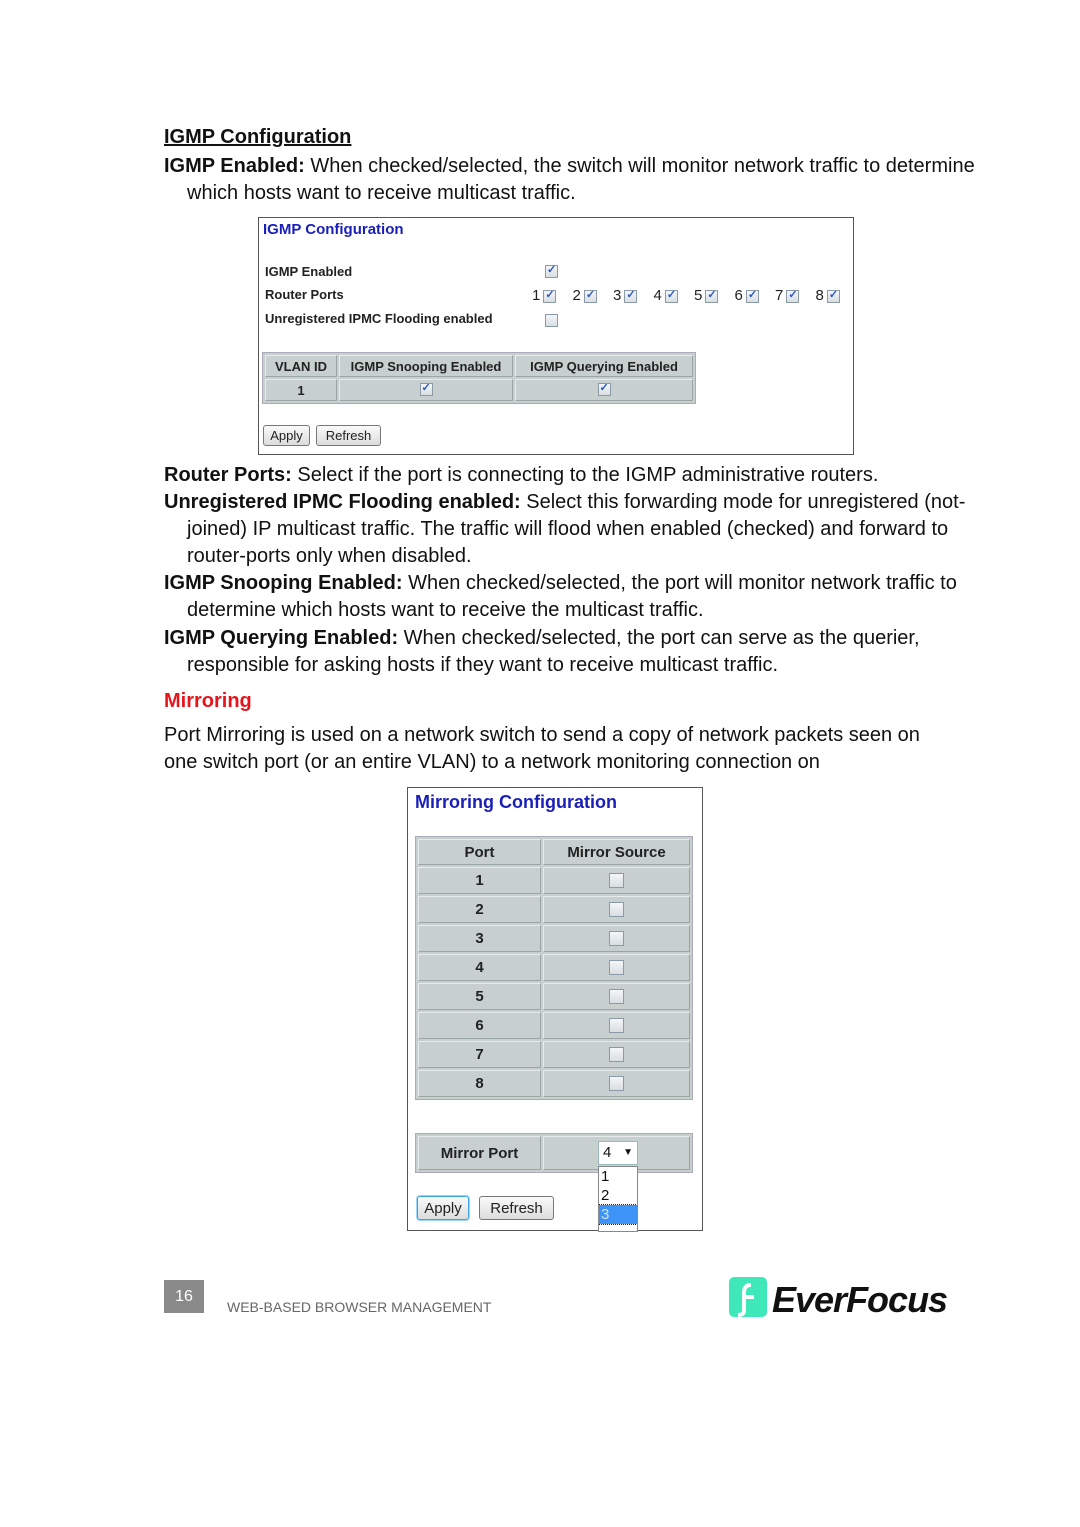 This screenshot has height=1527, width=1080. Describe the element at coordinates (617, 295) in the screenshot. I see `router-port-label: 3` at that location.